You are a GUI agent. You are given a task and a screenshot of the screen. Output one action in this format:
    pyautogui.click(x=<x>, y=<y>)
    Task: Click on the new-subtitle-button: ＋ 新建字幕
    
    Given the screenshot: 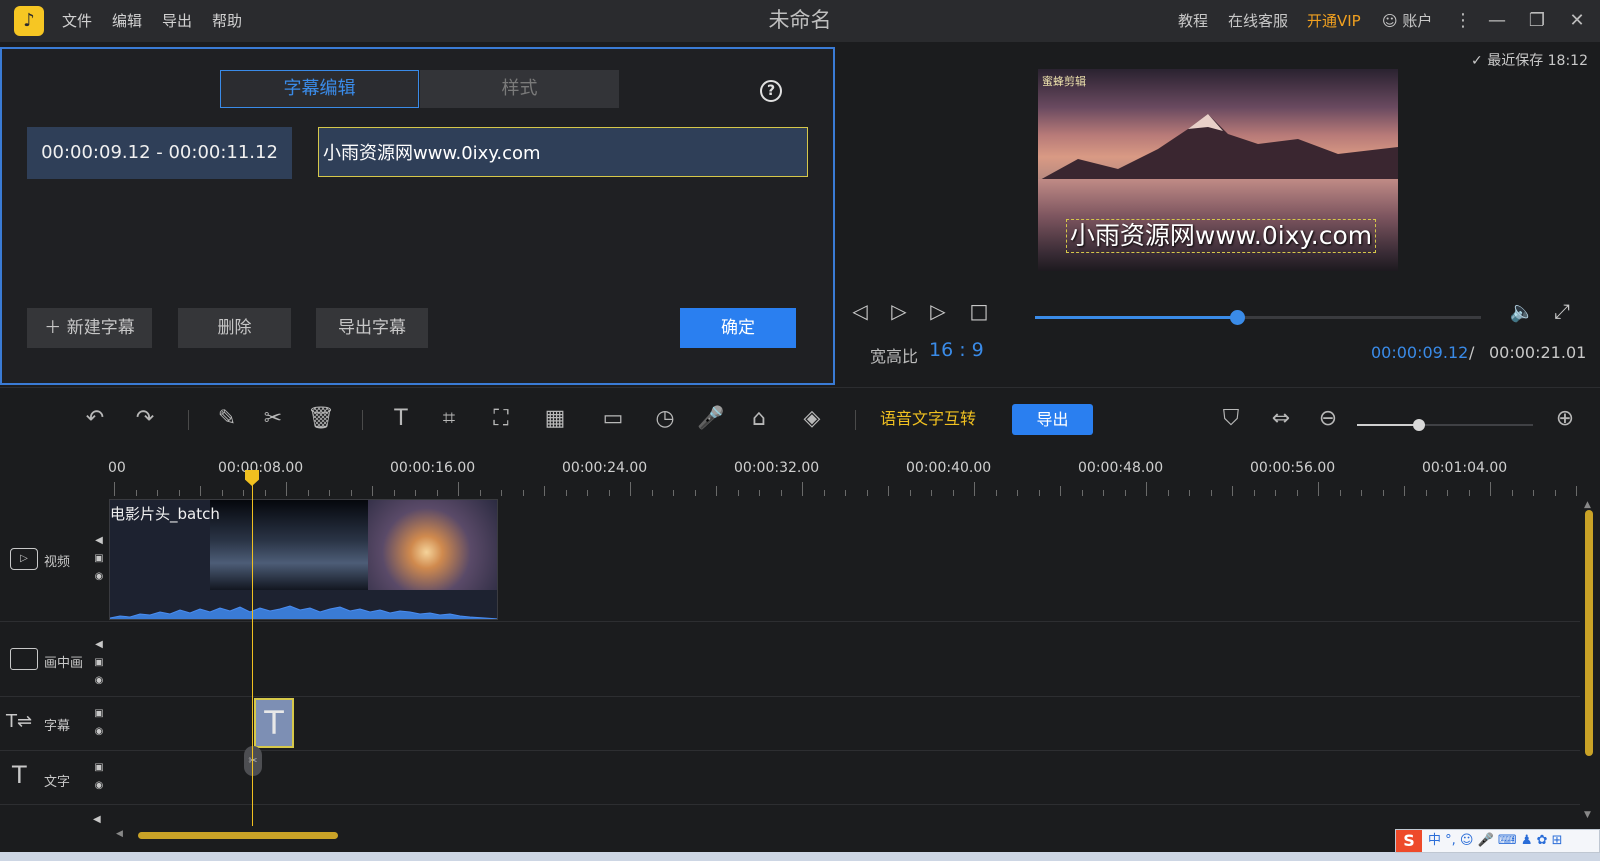 What is the action you would take?
    pyautogui.click(x=89, y=328)
    